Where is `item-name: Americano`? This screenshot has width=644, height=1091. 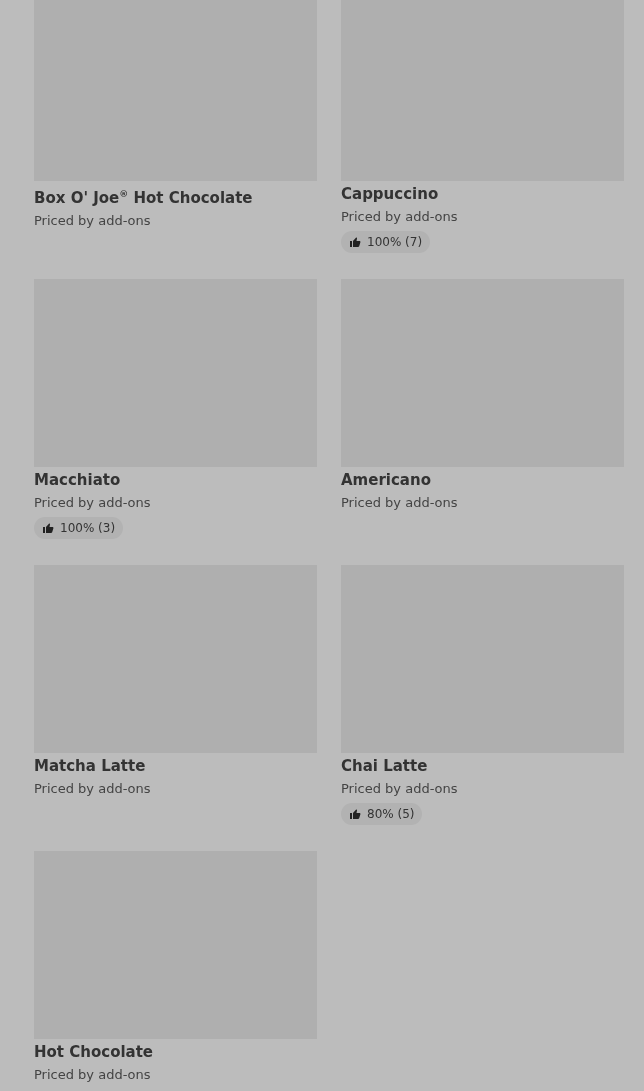
item-name: Americano is located at coordinates (386, 480).